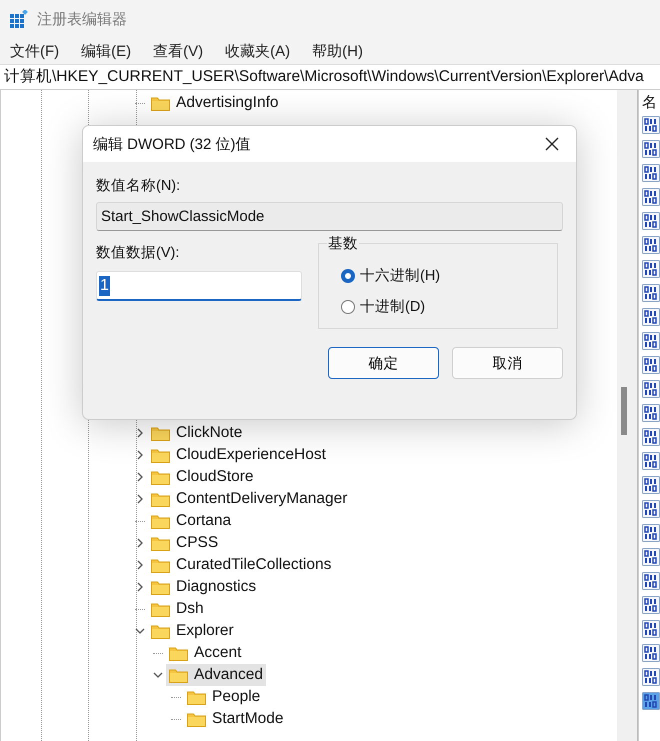  What do you see at coordinates (330, 77) in the screenshot?
I see `address-bar: 计算机\HKEY_CURRENT_USER\Software\Microsoft\Windows\CurrentVersion\Explorer\Adva` at bounding box center [330, 77].